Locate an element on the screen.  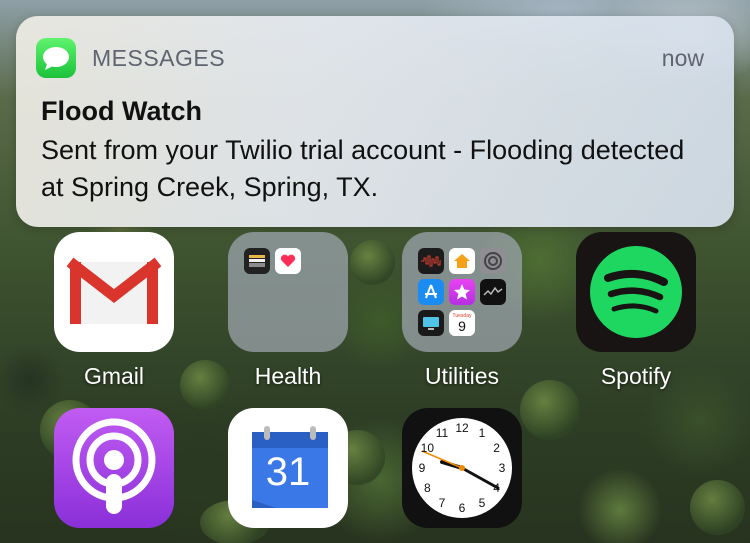
clock-numeral: 3 is located at coordinates (502, 468).